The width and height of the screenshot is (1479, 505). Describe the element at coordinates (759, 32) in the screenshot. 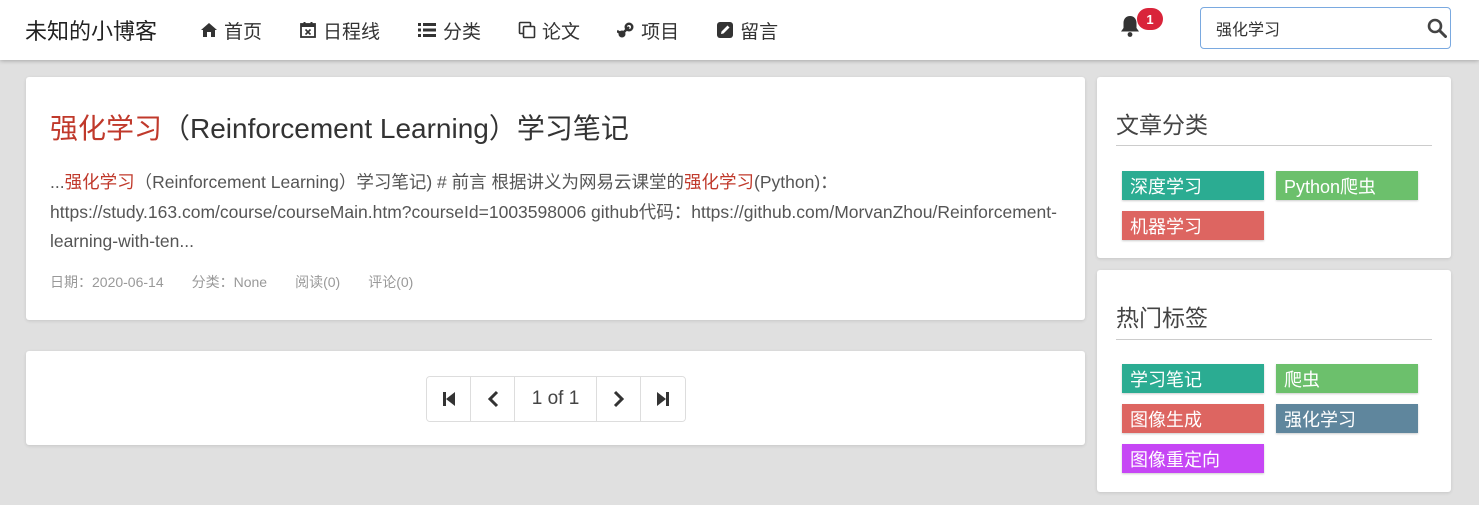

I see `nav-item-label: 留言` at that location.